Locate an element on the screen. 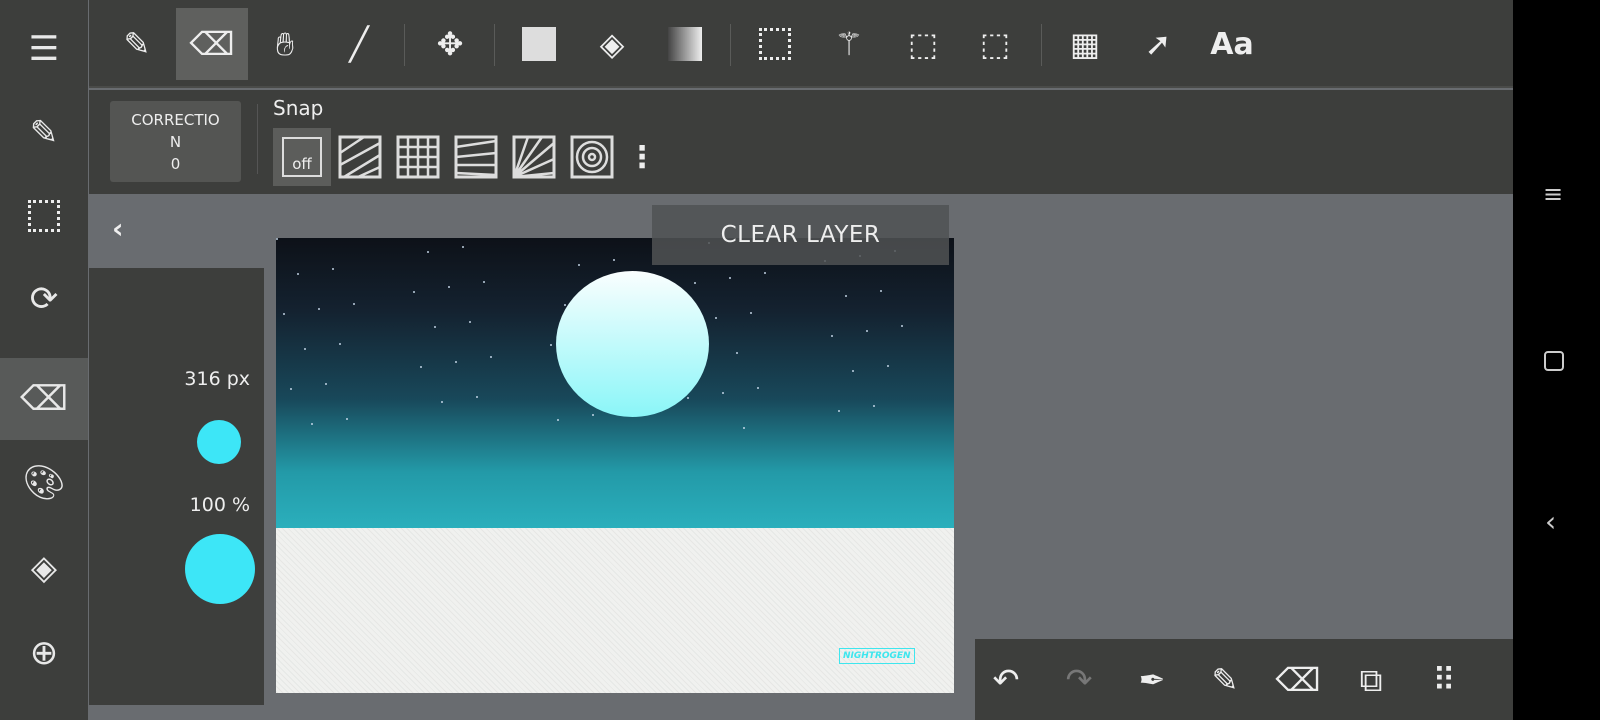  hand-tool-icon: ✋︎ is located at coordinates (285, 44).